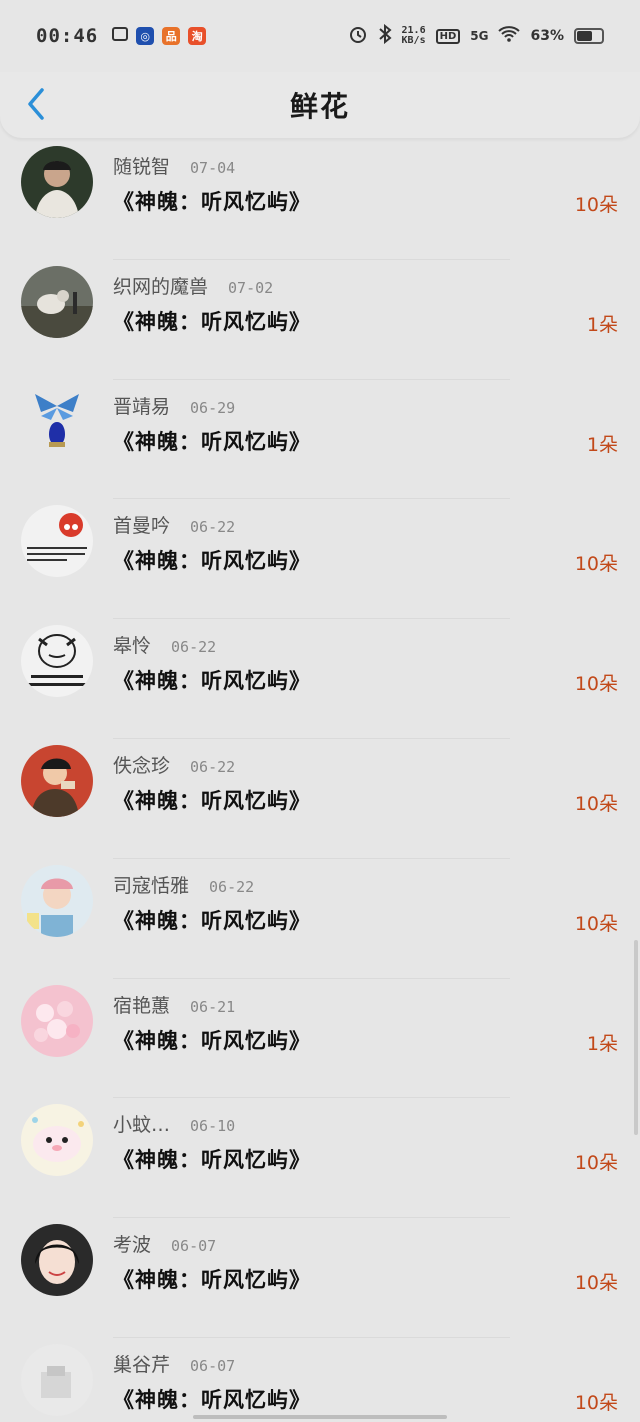  Describe the element at coordinates (320, 1380) in the screenshot. I see `list-item: 巢谷芹 06-07 《神魄：听风忆屿》 10朵` at that location.